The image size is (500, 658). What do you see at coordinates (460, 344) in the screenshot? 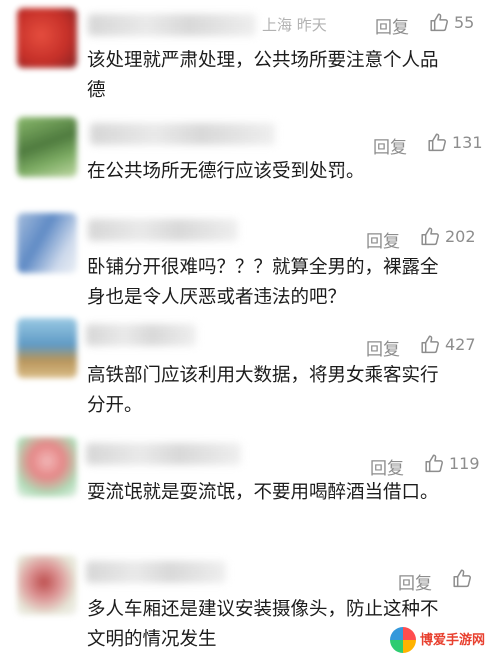
I see `like-count: 427` at bounding box center [460, 344].